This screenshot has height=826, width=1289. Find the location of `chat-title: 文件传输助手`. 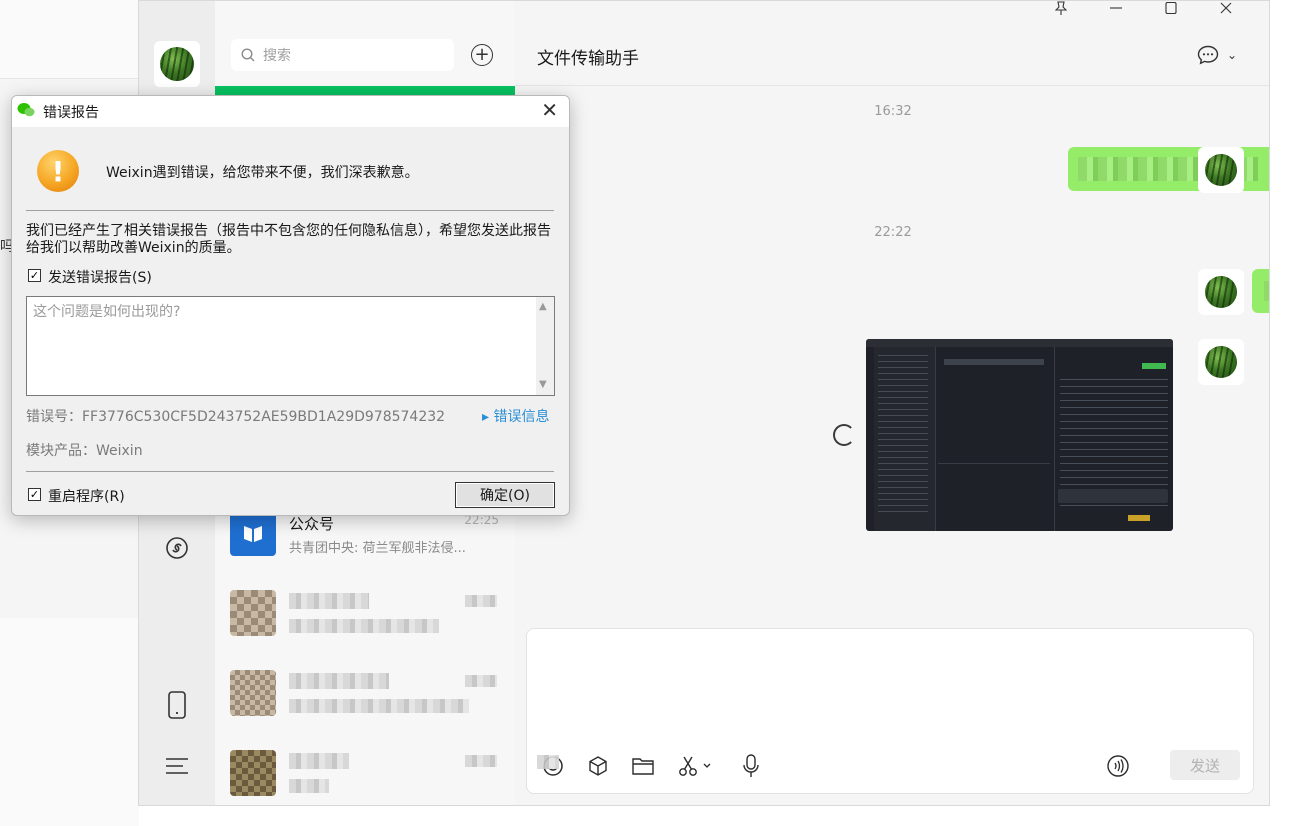

chat-title: 文件传输助手 is located at coordinates (588, 59).